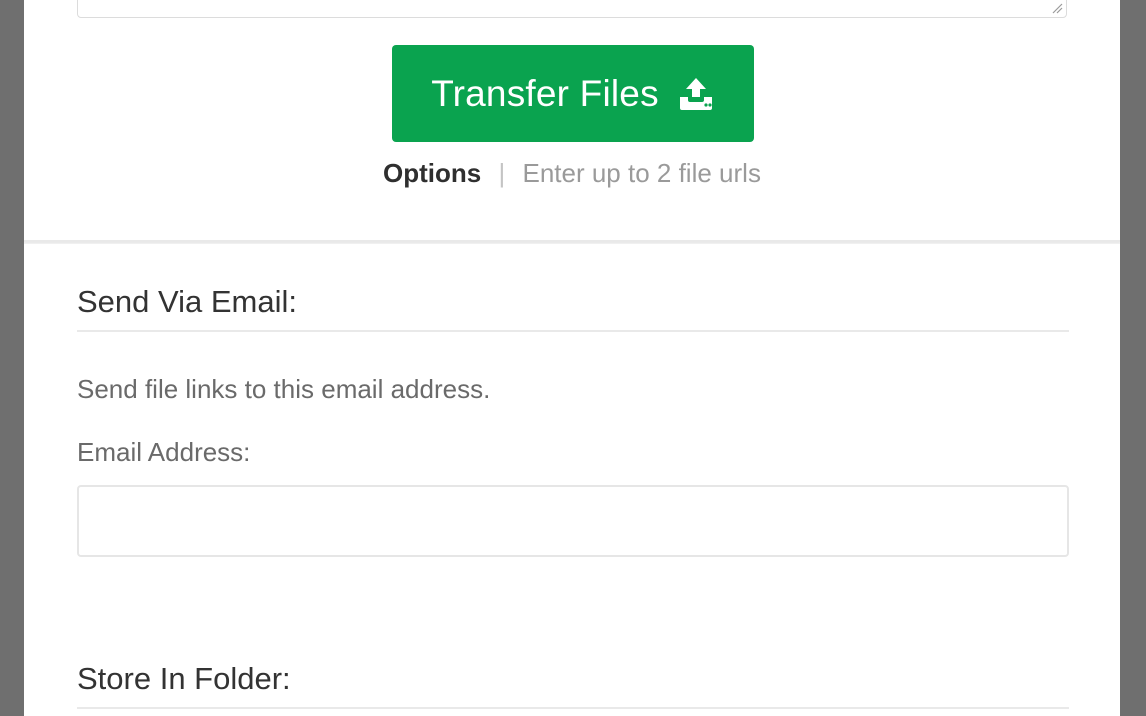 Image resolution: width=1146 pixels, height=716 pixels. What do you see at coordinates (432, 173) in the screenshot?
I see `options-link: Options` at bounding box center [432, 173].